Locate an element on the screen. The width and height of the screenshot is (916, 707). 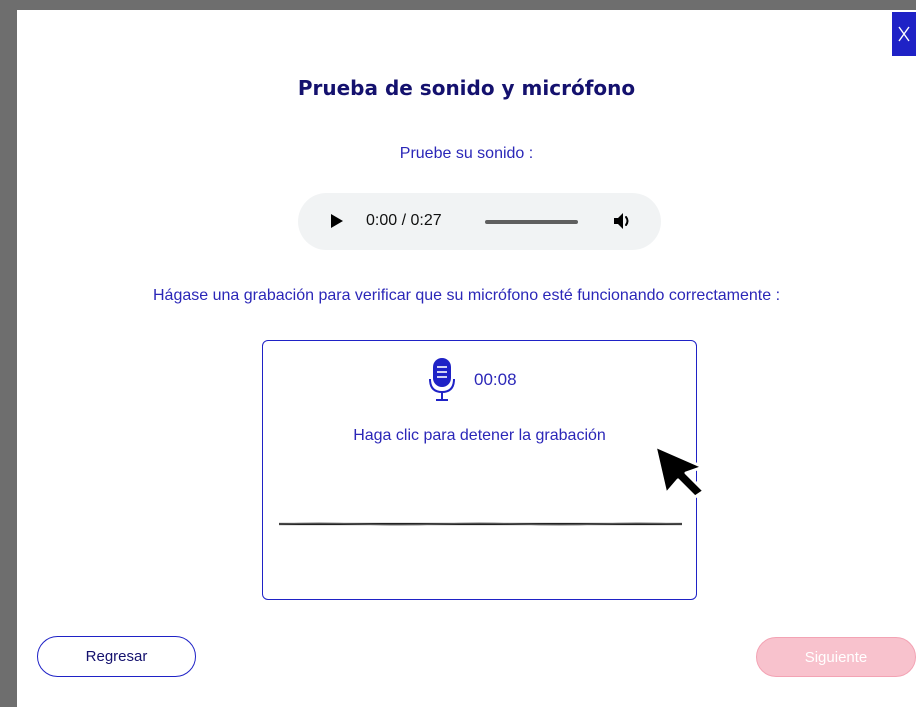
play-button is located at coordinates (337, 223).